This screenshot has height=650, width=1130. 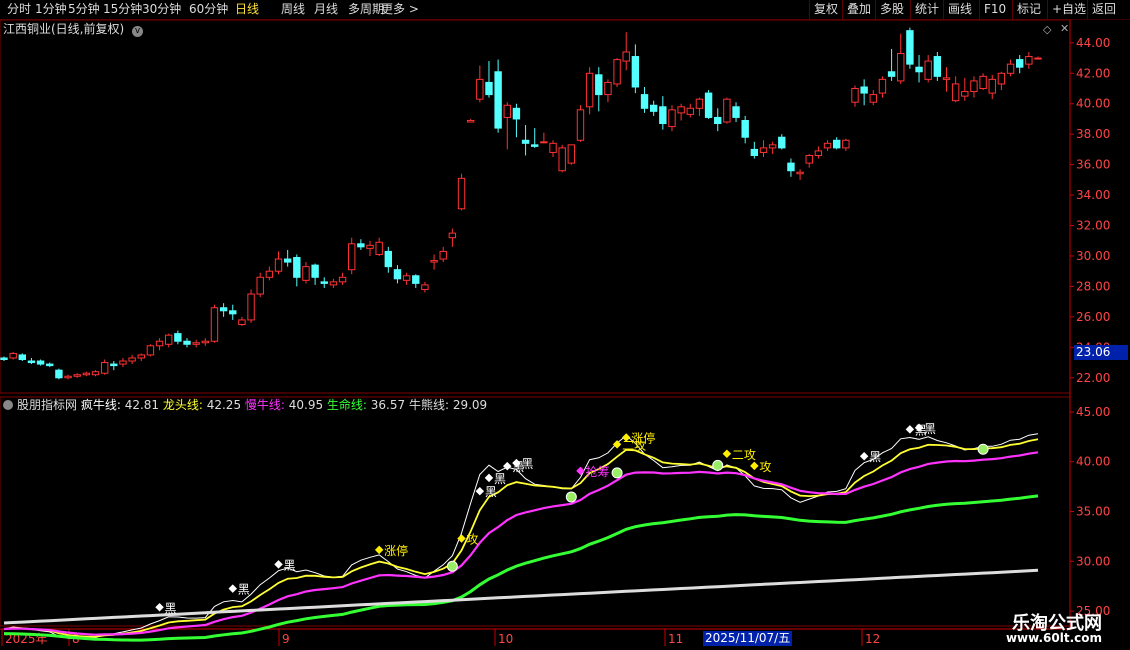 What do you see at coordinates (64, 29) in the screenshot?
I see `stock-title-text: 江西铜业(日线,前复权)` at bounding box center [64, 29].